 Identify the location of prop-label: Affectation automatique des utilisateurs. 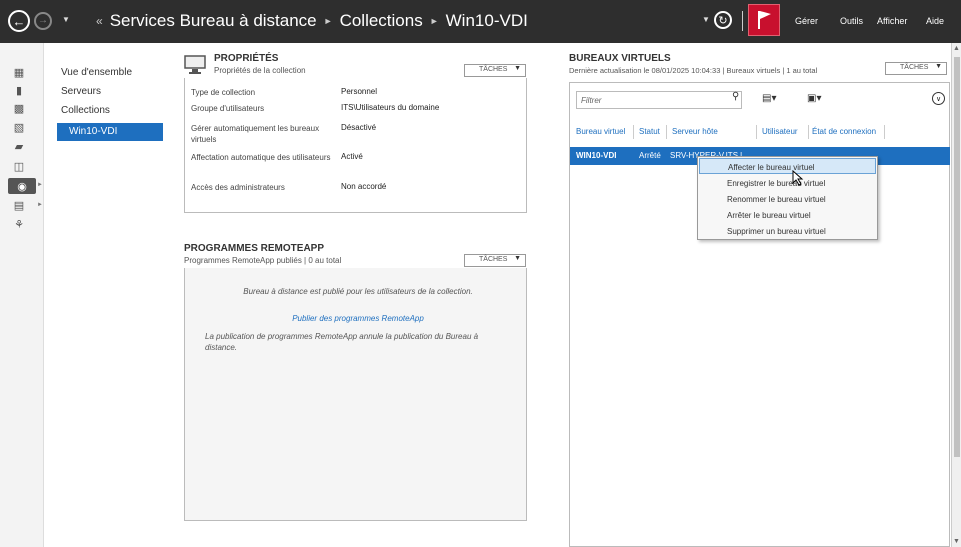
(261, 157).